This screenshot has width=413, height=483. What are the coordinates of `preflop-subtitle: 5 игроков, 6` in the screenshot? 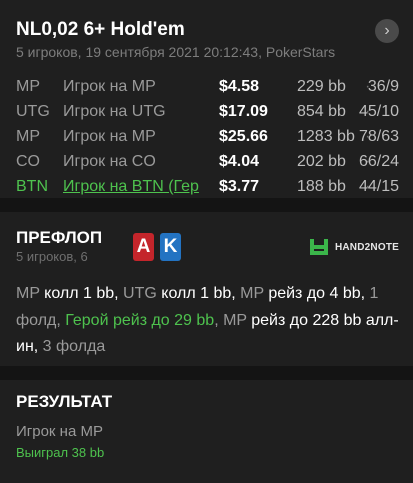 It's located at (52, 256).